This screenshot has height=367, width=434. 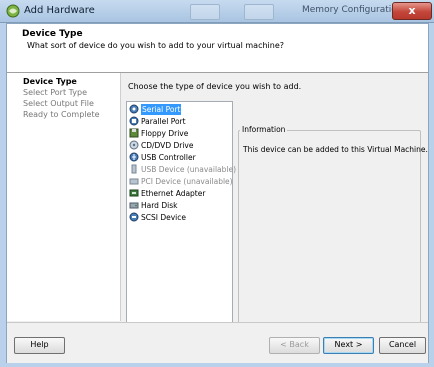 I want to click on hard-disk-icon, so click(x=134, y=205).